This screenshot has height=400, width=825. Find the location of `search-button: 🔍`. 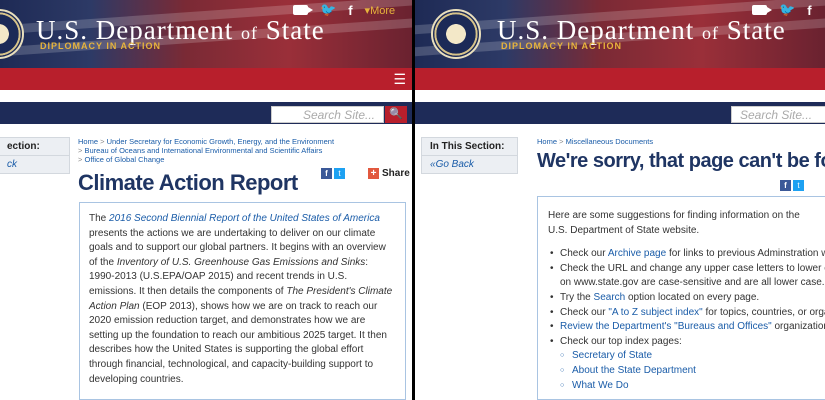

search-button: 🔍 is located at coordinates (396, 114).